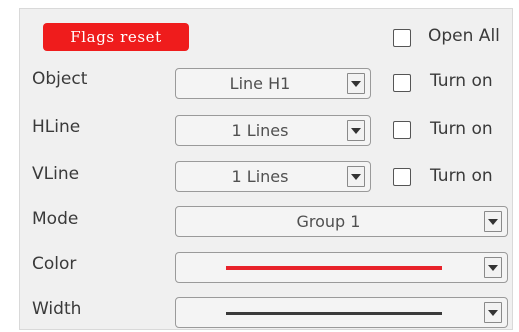  Describe the element at coordinates (334, 268) in the screenshot. I see `color-swatch-line` at that location.